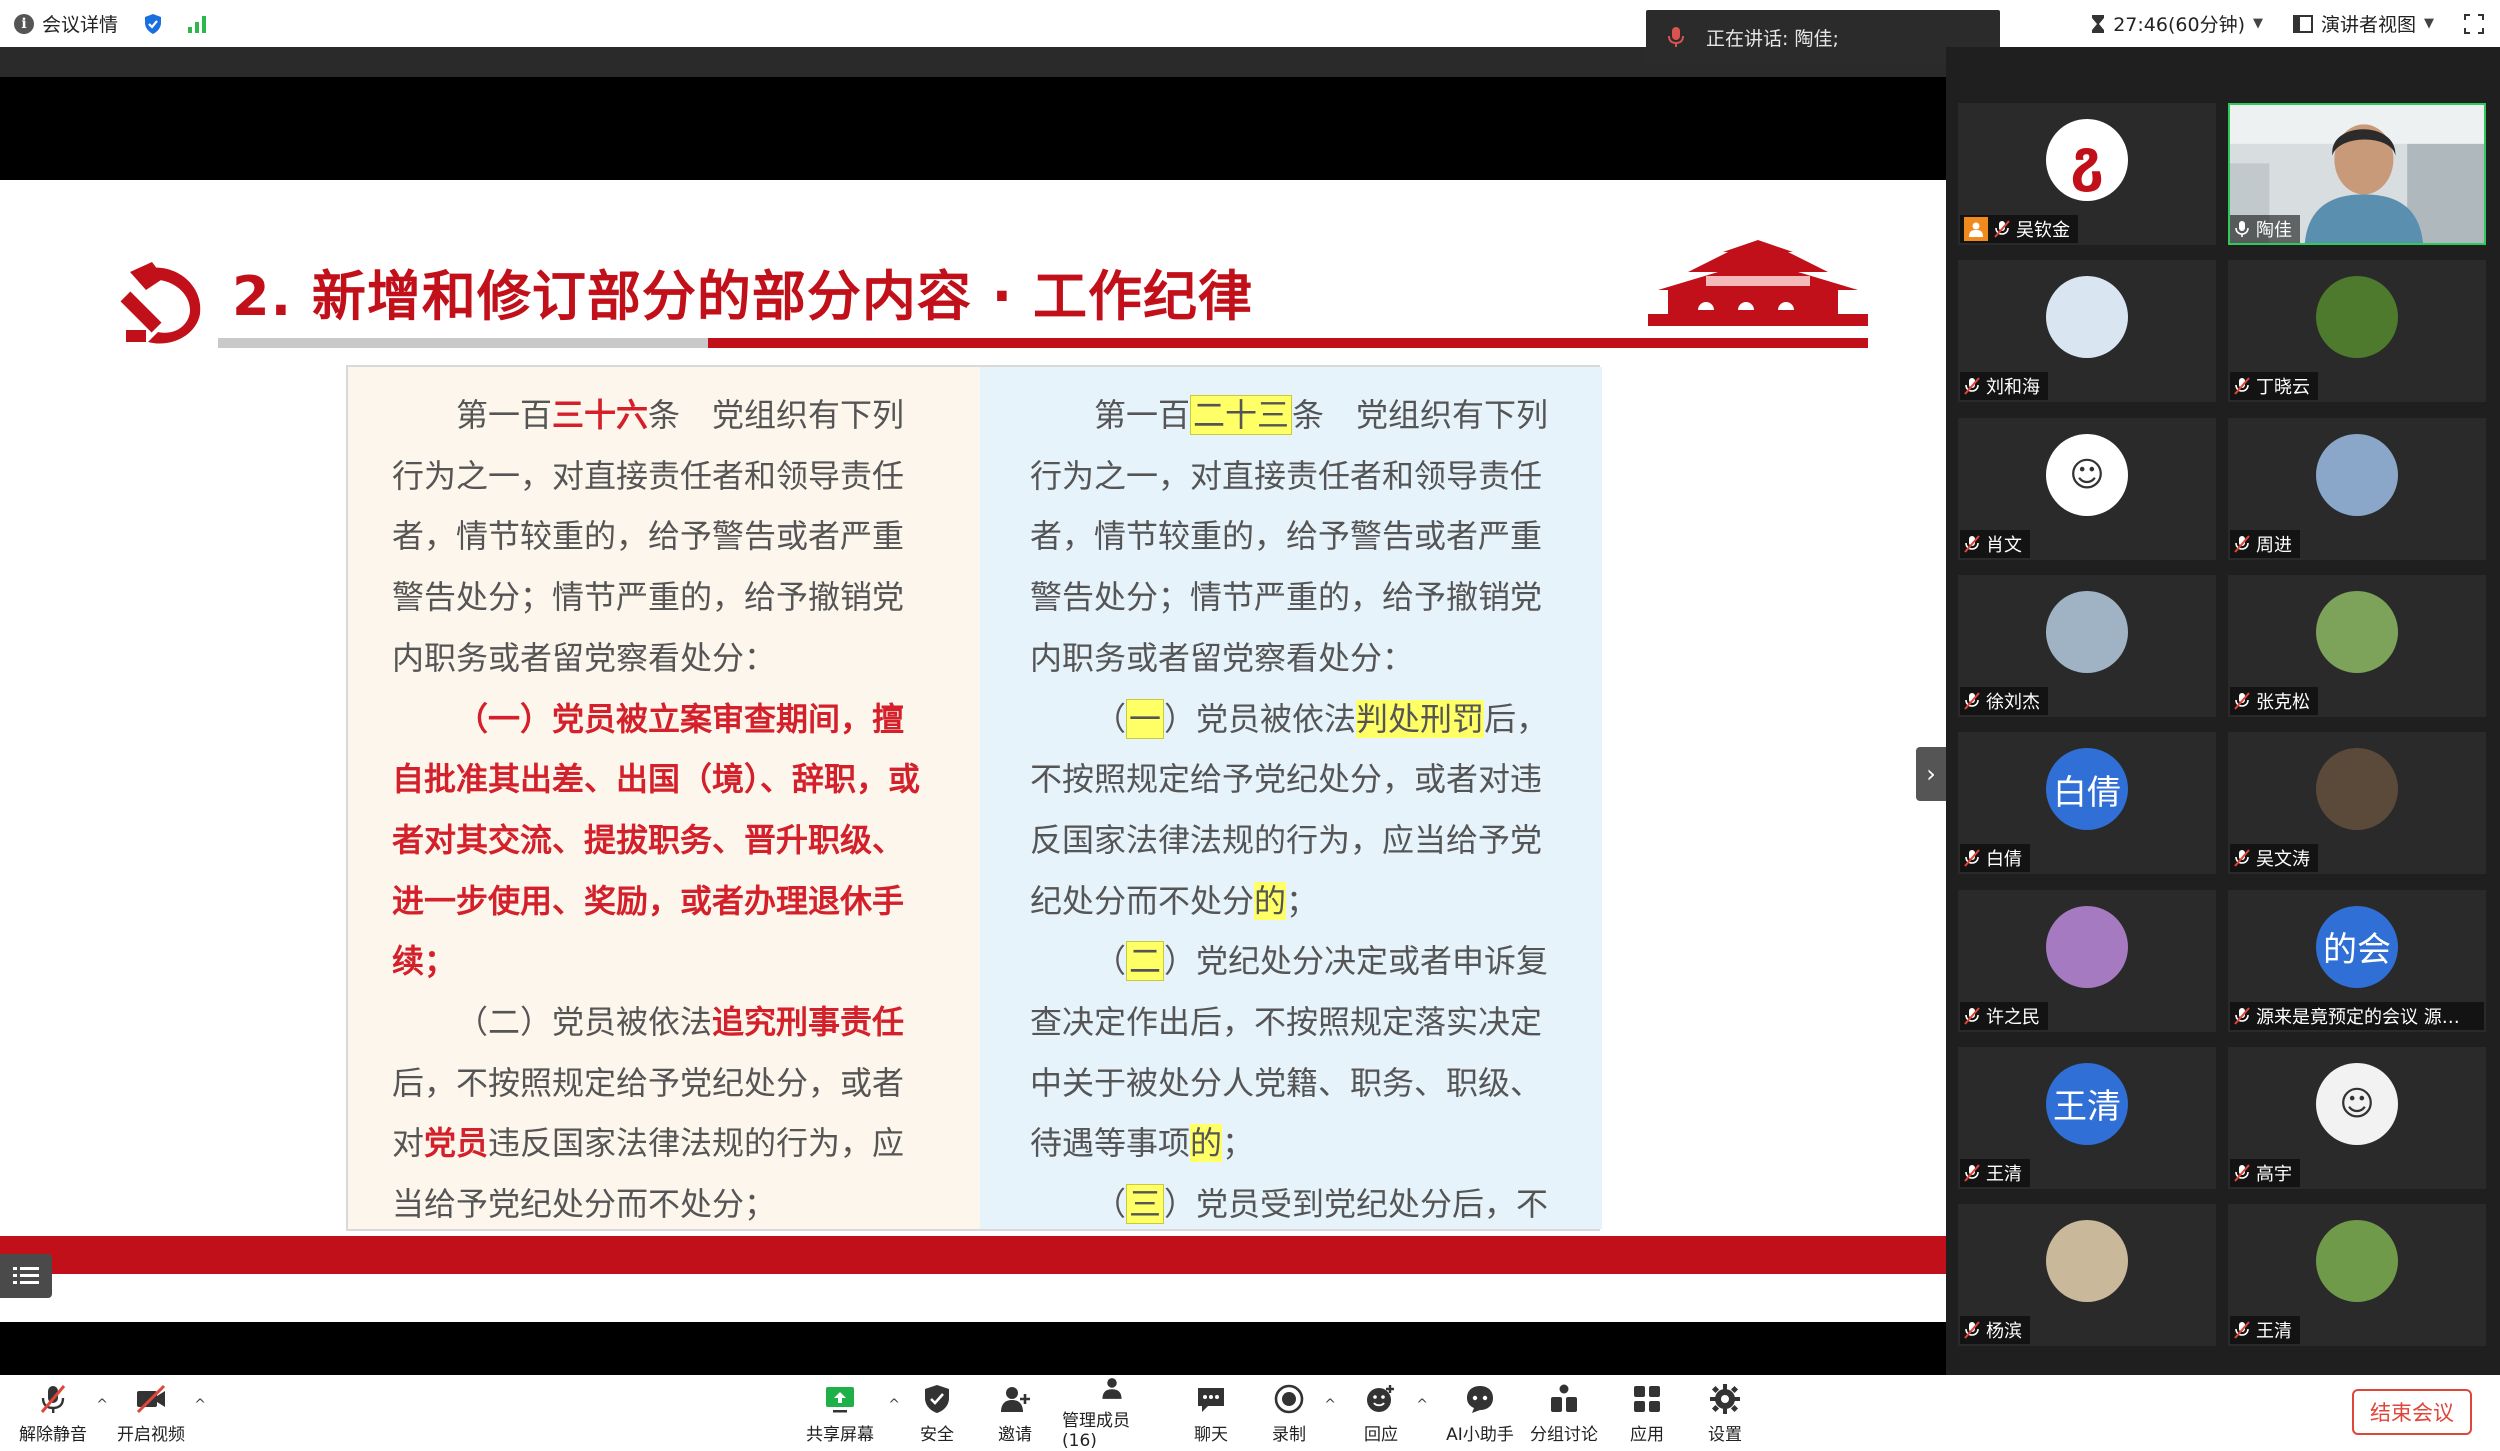 Image resolution: width=2500 pixels, height=1451 pixels. Describe the element at coordinates (1564, 1413) in the screenshot. I see `breakout-rooms-button: 分组讨论` at that location.